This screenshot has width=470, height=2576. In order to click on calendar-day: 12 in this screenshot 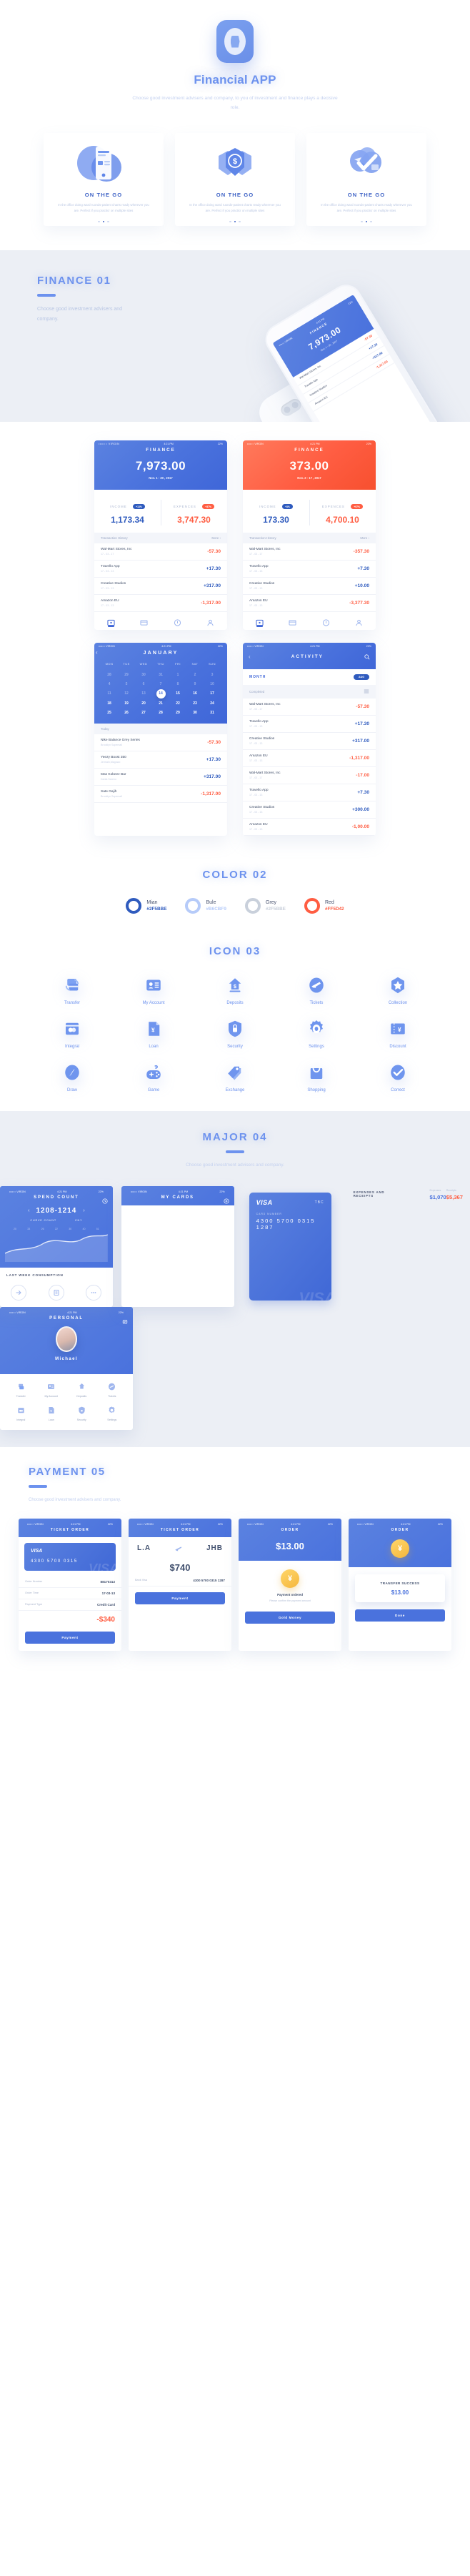, I will do `click(126, 693)`.